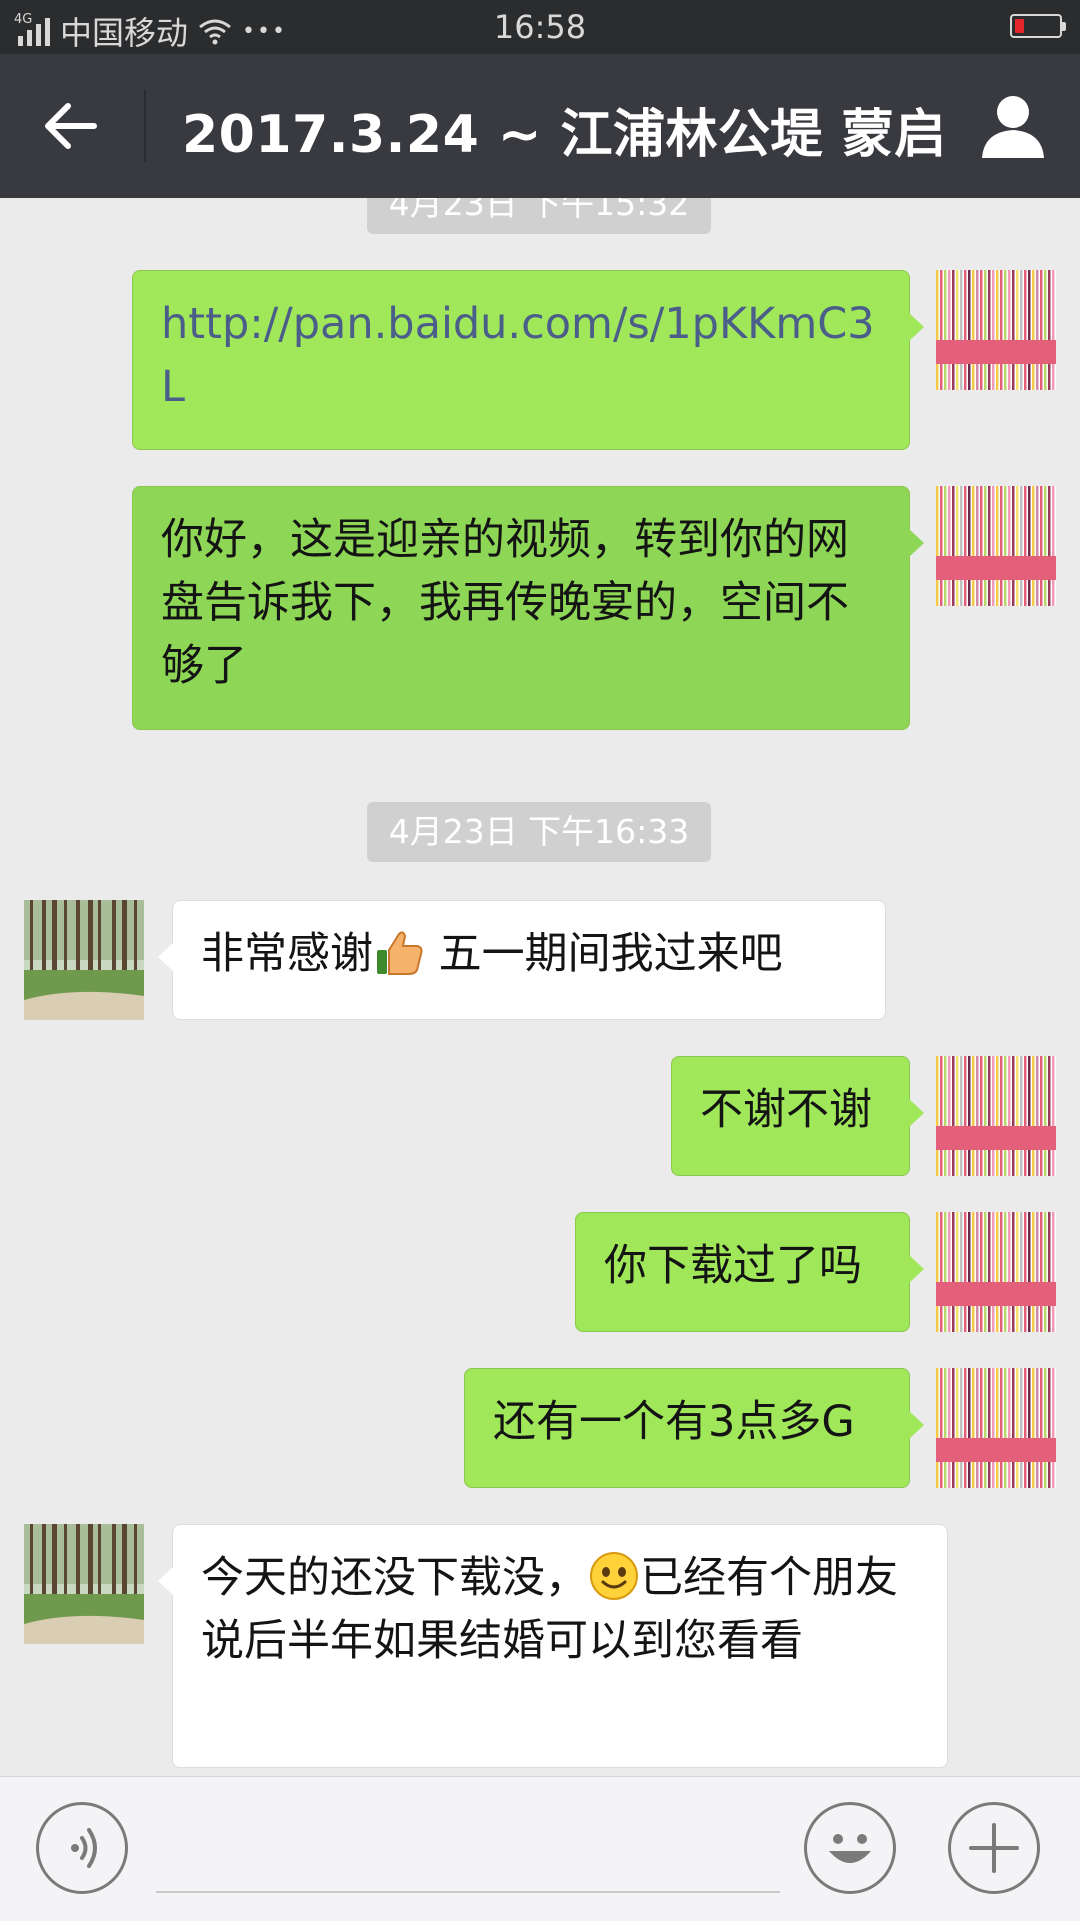 The height and width of the screenshot is (1921, 1080). I want to click on voice-icon, so click(84, 1848).